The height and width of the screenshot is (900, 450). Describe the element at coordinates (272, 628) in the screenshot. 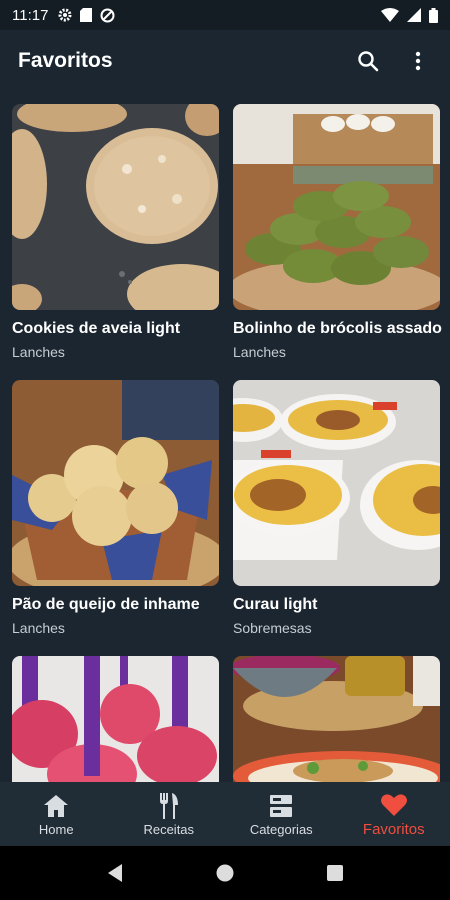

I see `recipe-category: Sobremesas` at that location.